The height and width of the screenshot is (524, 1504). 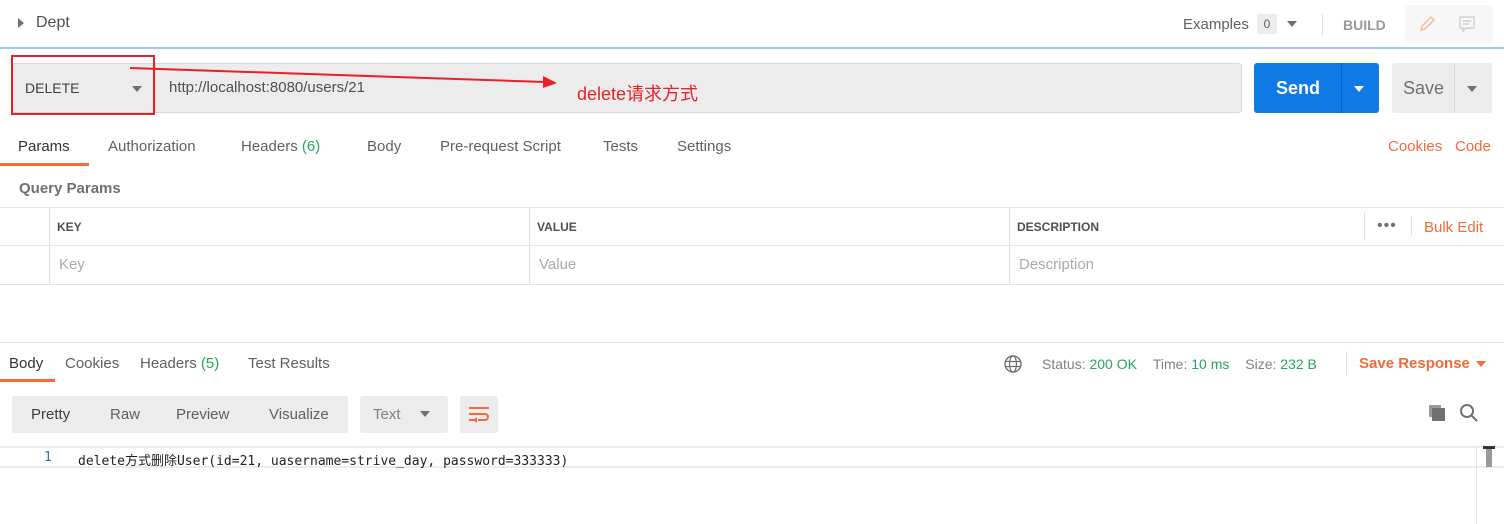 What do you see at coordinates (53, 23) in the screenshot?
I see `request-title: Dept` at bounding box center [53, 23].